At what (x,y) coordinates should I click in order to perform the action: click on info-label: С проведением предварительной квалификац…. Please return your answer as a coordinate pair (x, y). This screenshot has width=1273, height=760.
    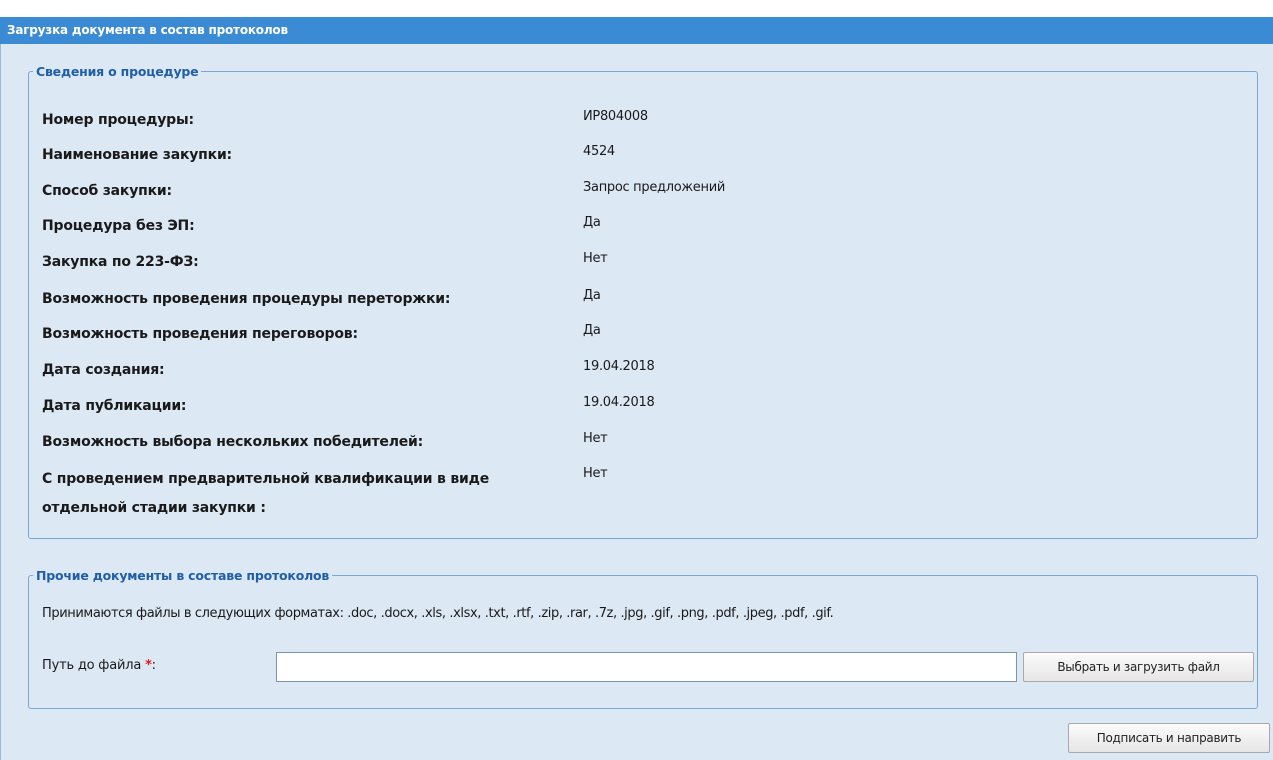
    Looking at the image, I should click on (266, 493).